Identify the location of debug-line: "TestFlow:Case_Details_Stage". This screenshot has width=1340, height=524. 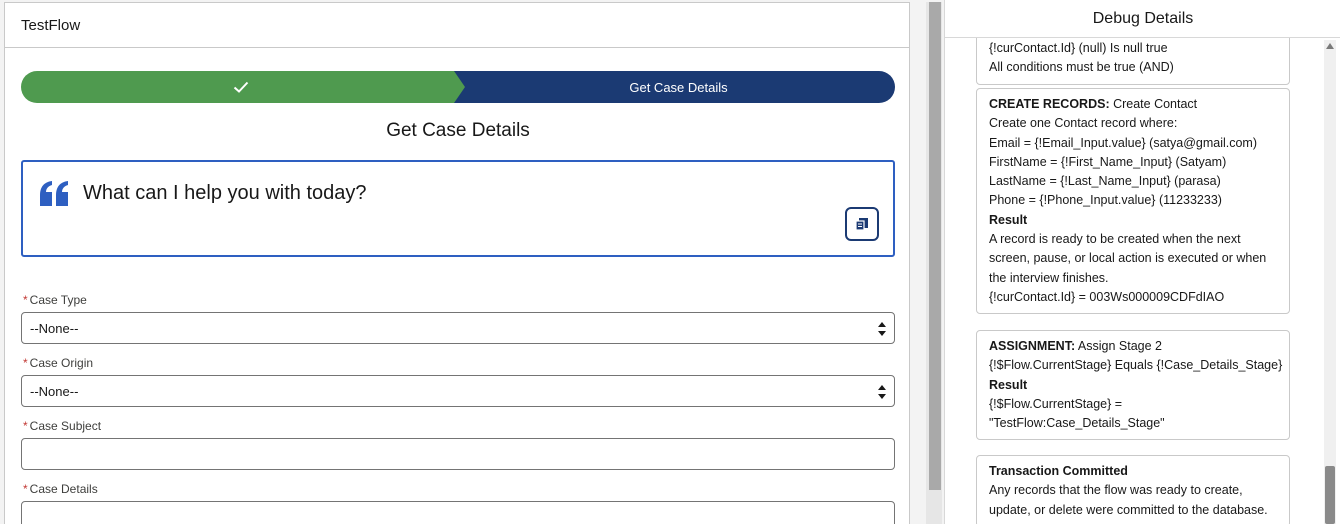
(1077, 423).